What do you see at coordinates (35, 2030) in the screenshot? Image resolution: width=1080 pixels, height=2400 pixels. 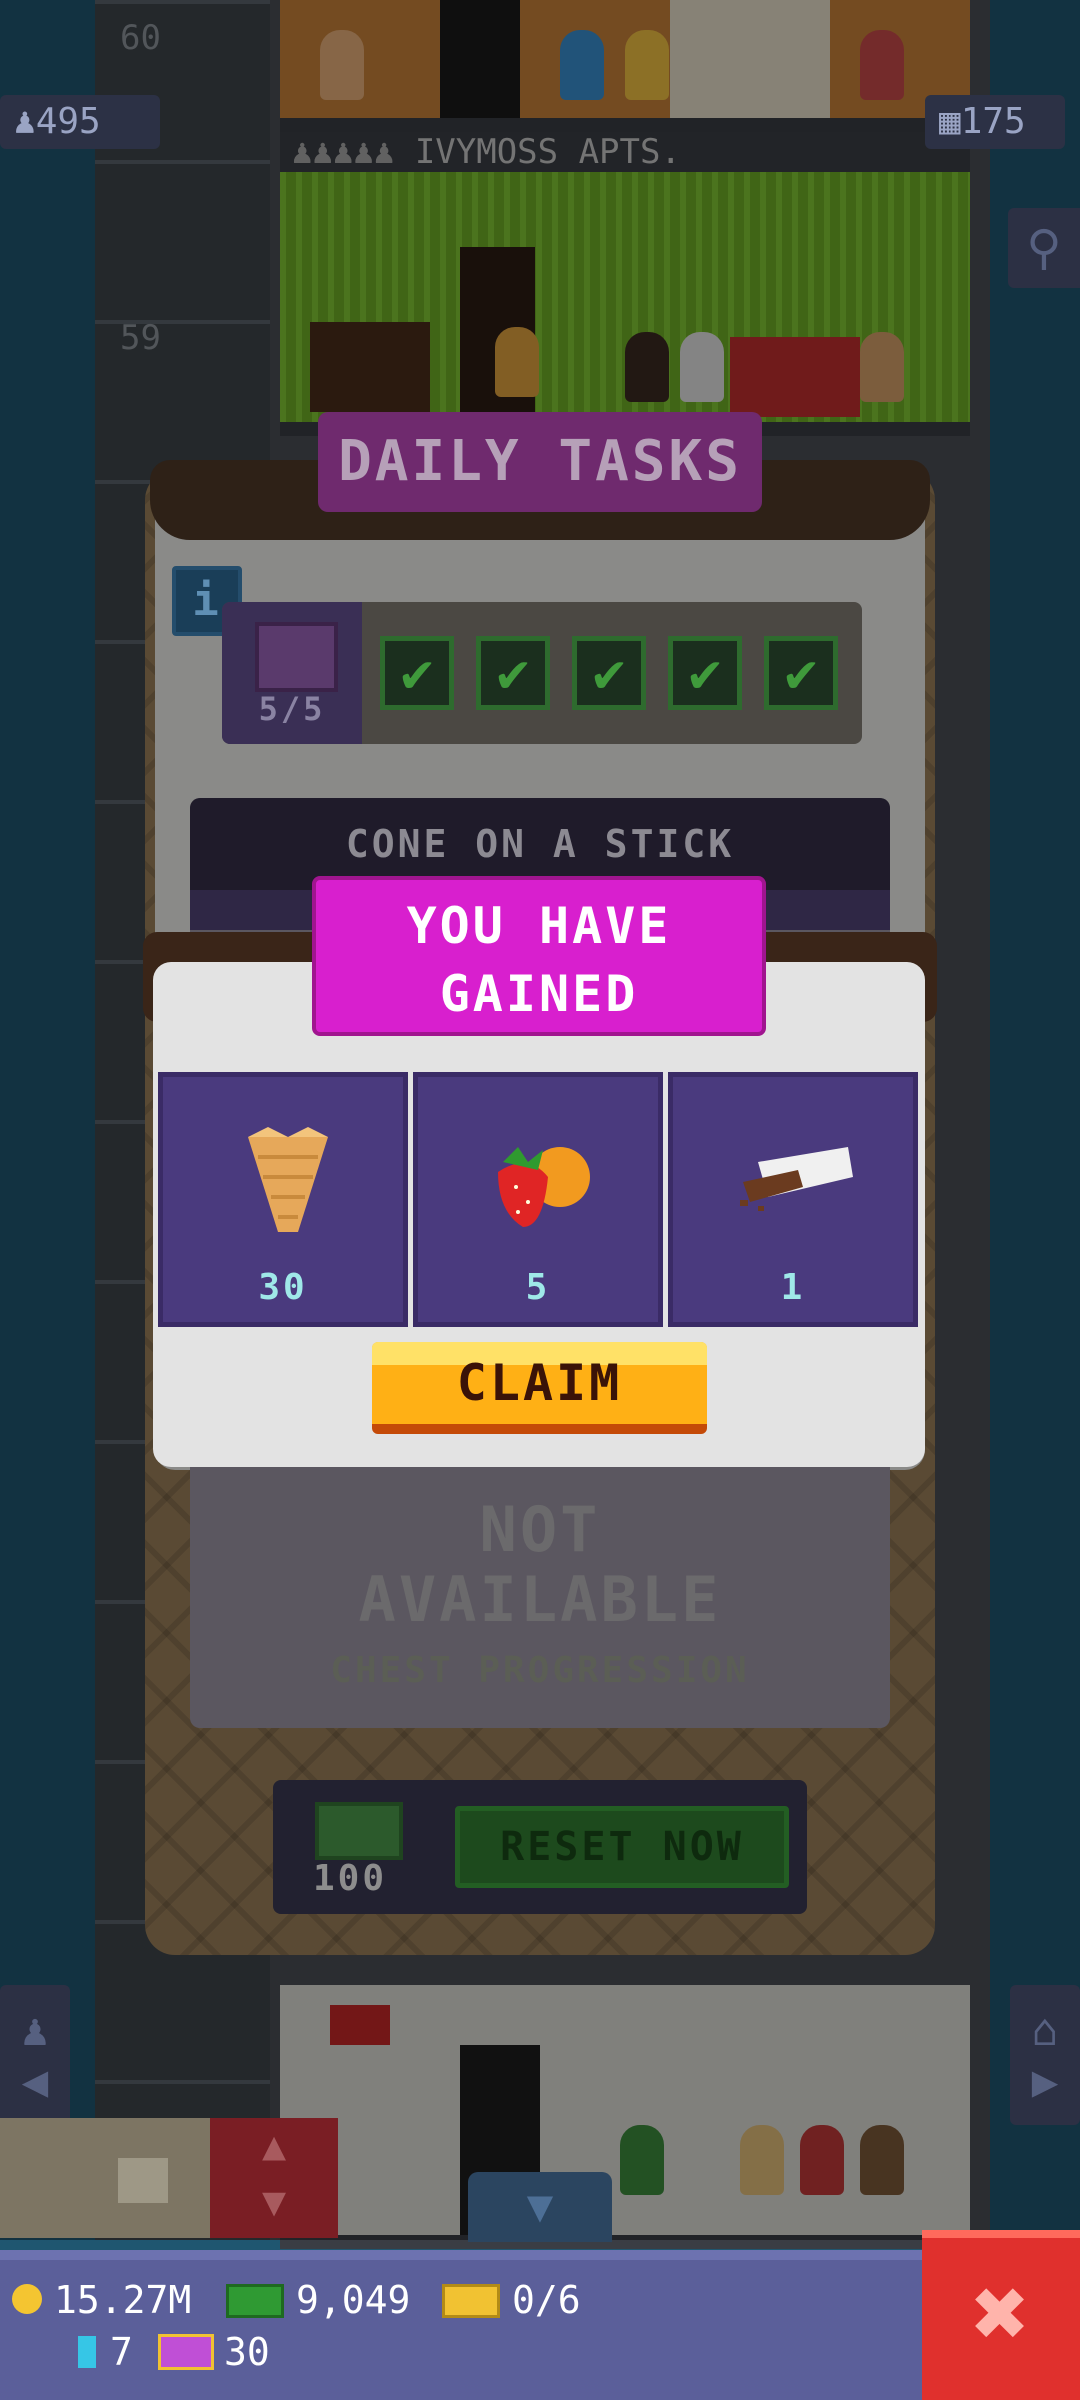 I see `elevator-icon: ♟` at bounding box center [35, 2030].